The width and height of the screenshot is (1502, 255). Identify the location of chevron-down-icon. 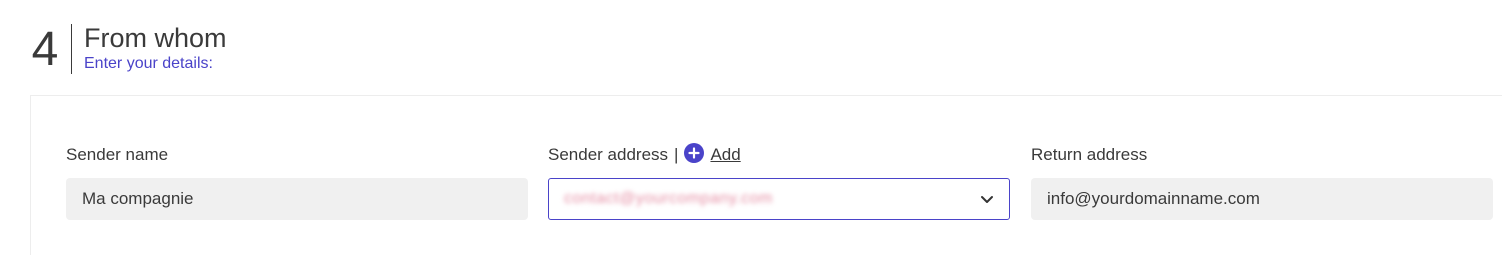
(987, 199).